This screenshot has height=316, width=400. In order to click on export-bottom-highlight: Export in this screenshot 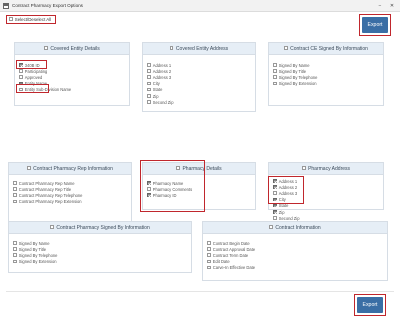, I will do `click(370, 305)`.